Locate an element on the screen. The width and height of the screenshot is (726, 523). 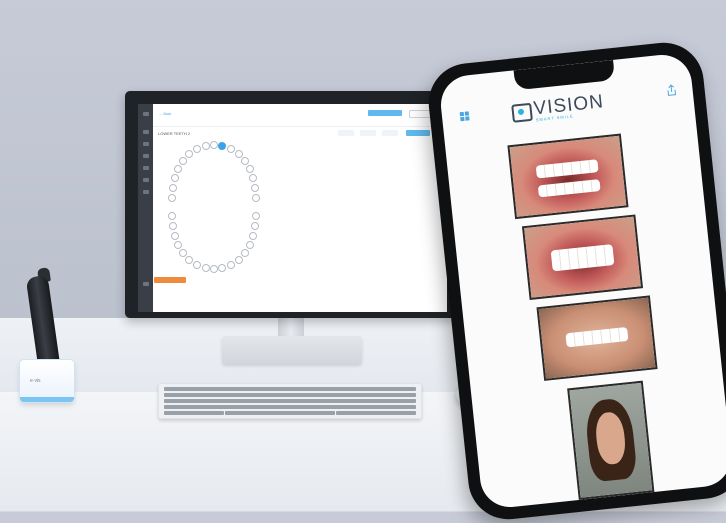
toolbar-primary-chip is located at coordinates (418, 133).